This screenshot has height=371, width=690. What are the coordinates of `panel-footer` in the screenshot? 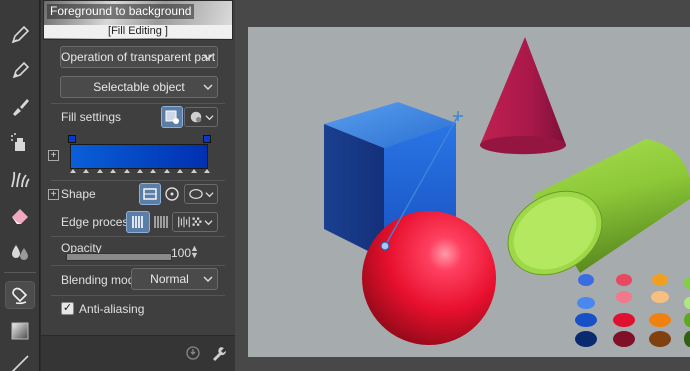 It's located at (138, 353).